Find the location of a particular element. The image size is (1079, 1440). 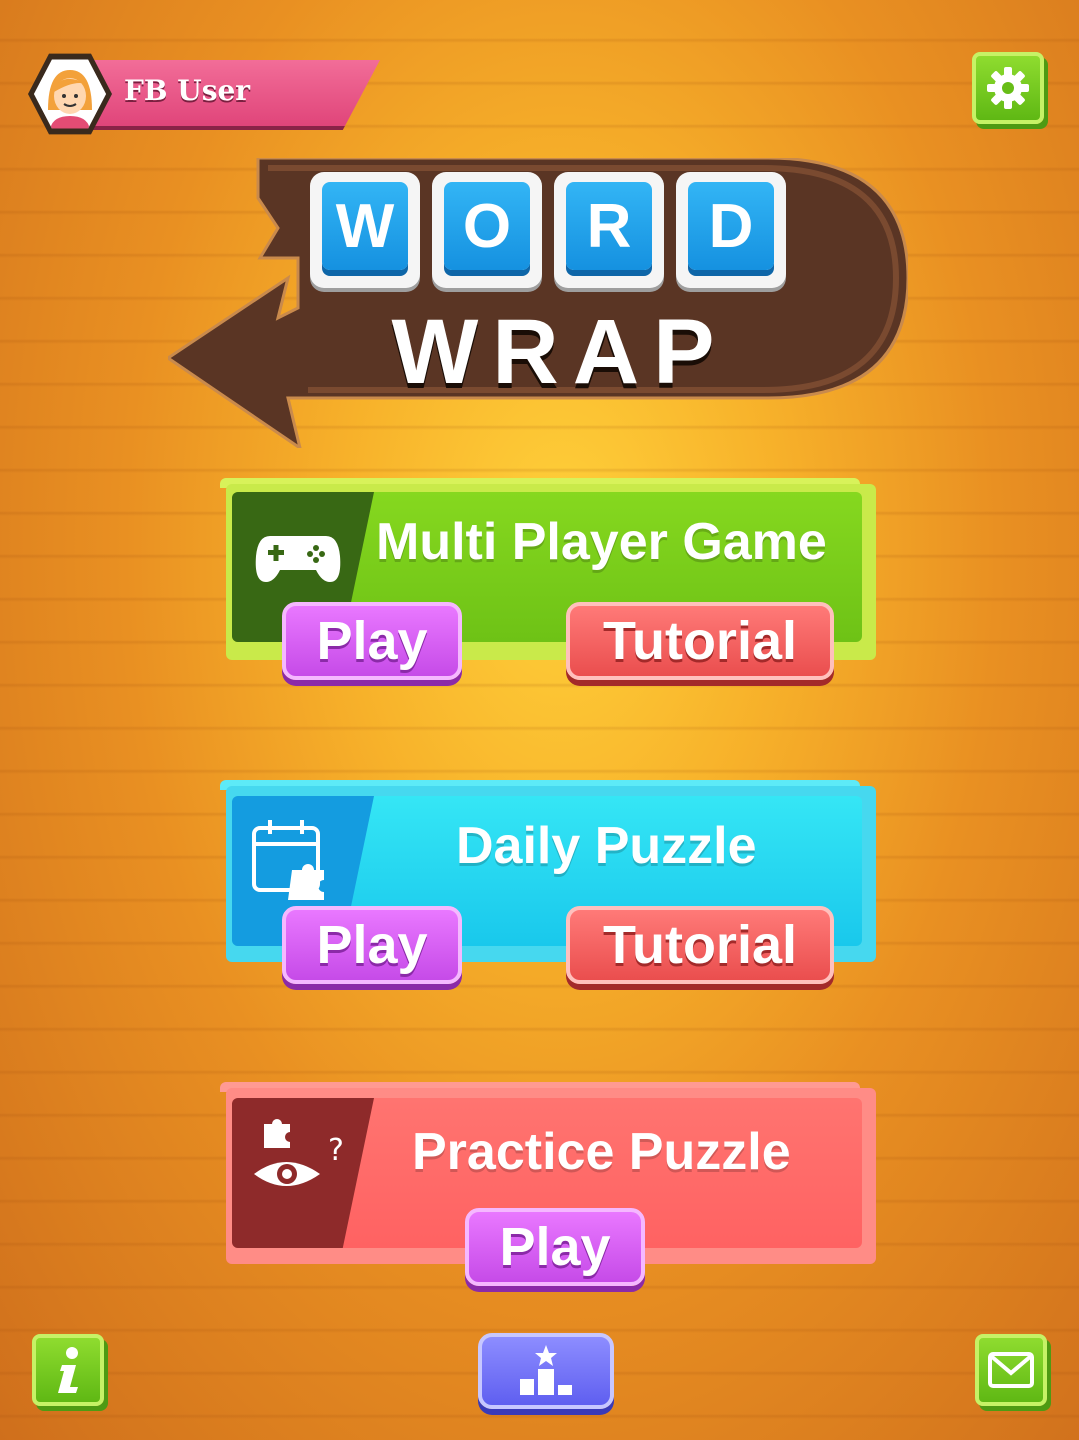

settings-button is located at coordinates (1008, 88).